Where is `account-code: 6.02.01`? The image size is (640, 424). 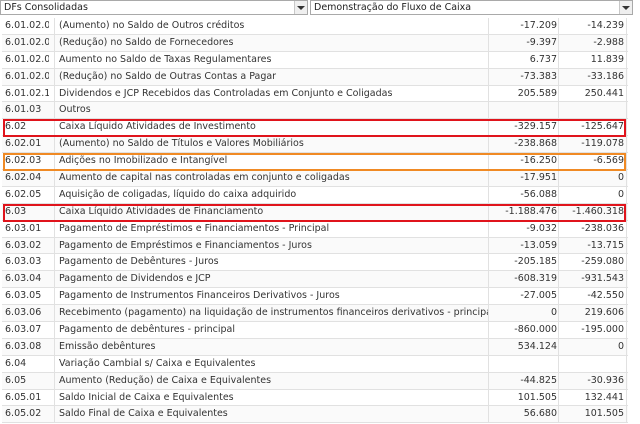 account-code: 6.02.01 is located at coordinates (23, 144).